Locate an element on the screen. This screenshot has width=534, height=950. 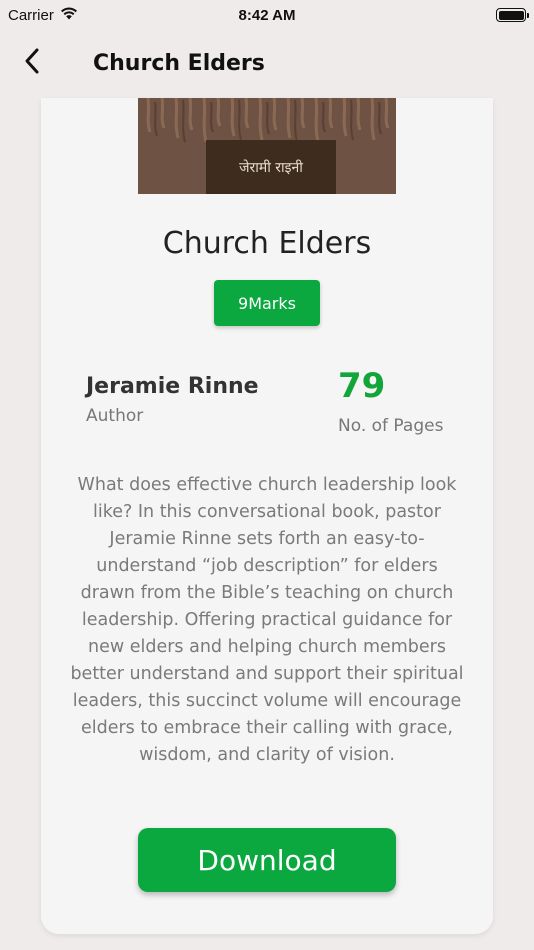
battery-icon is located at coordinates (512, 15).